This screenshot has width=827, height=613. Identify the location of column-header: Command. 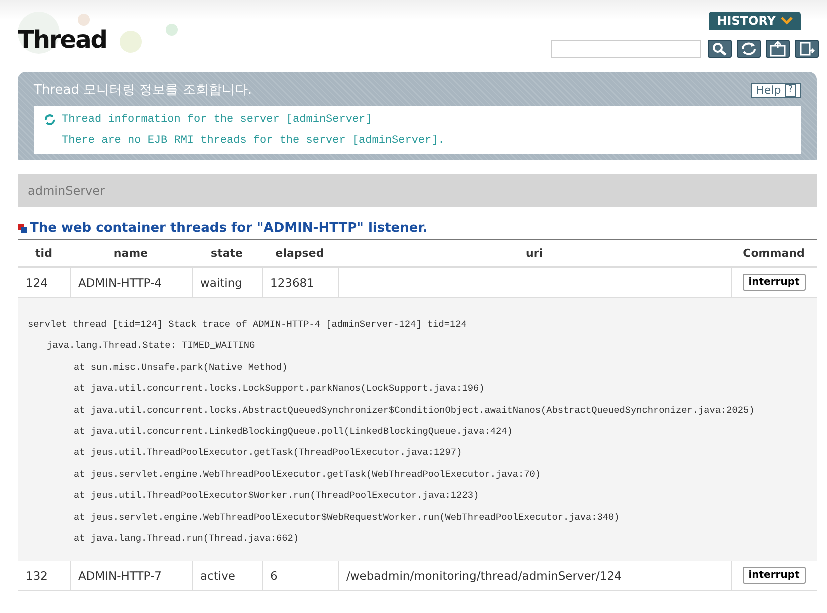
(774, 253).